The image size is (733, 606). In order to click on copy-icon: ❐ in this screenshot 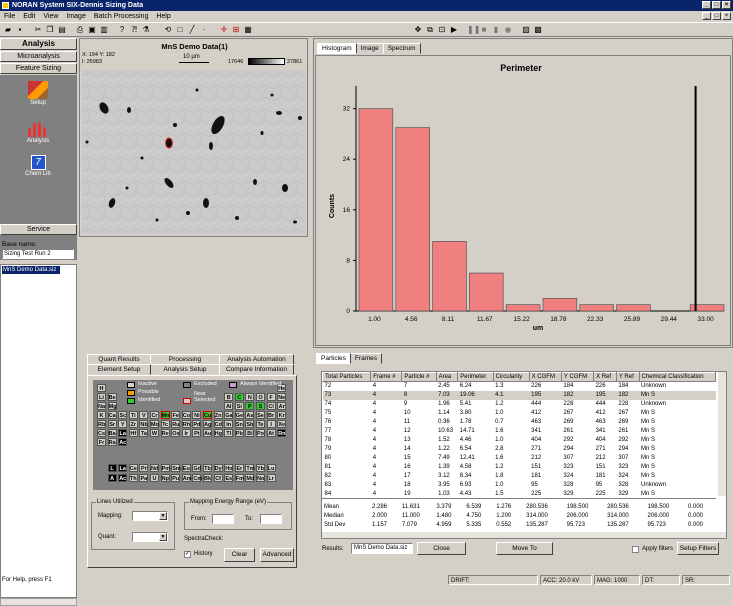, I will do `click(50, 30)`.